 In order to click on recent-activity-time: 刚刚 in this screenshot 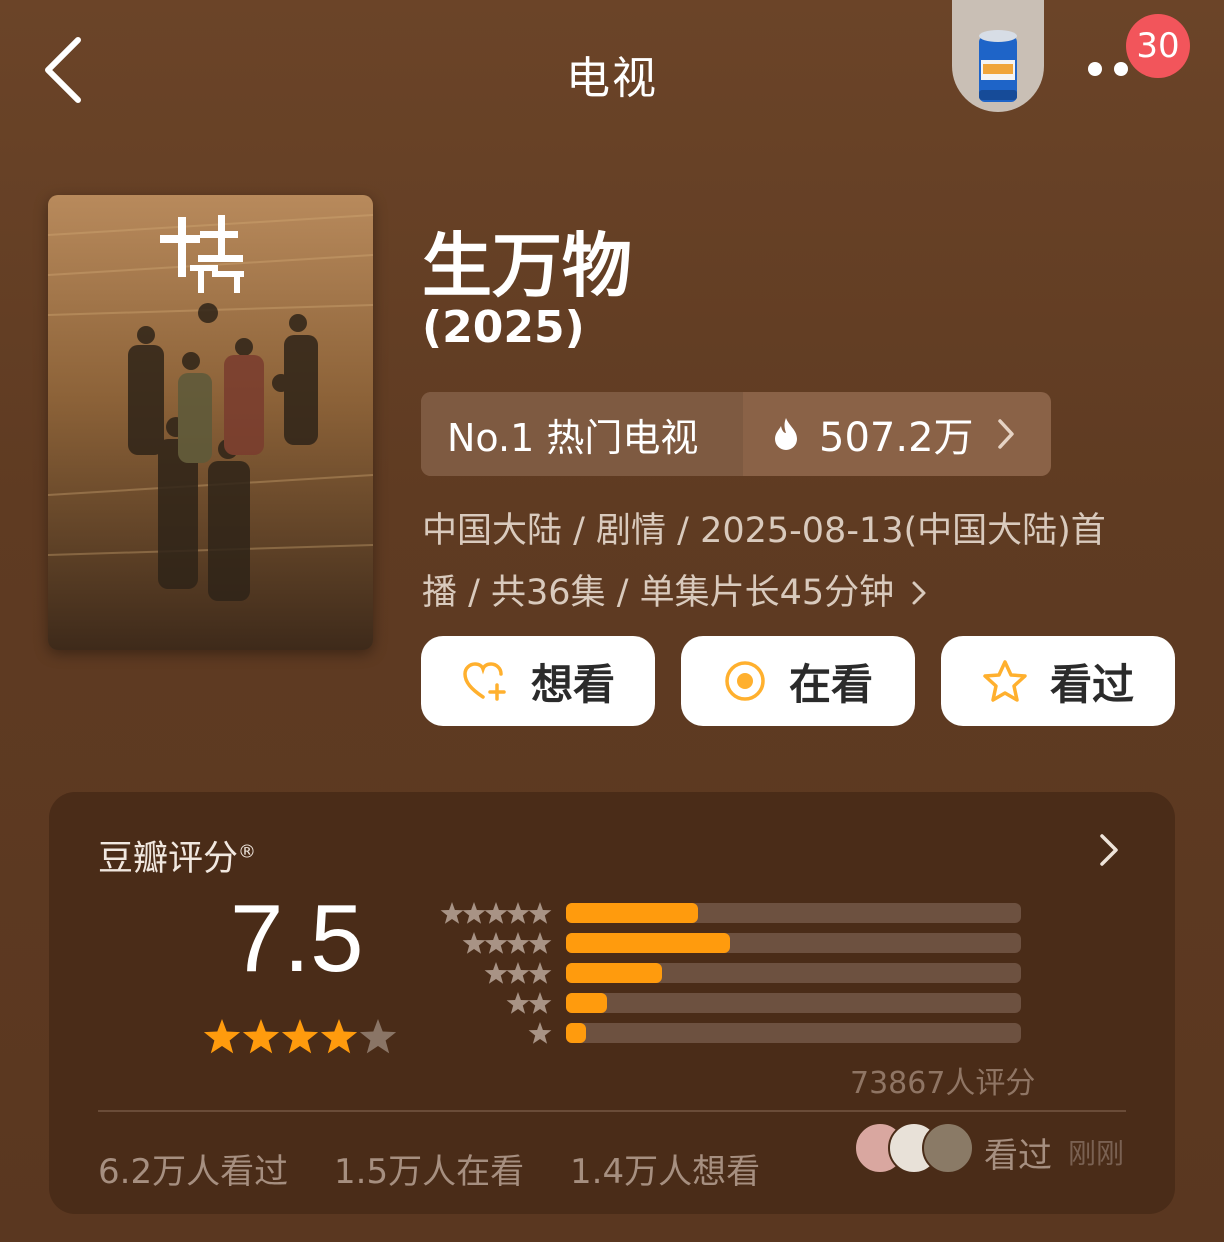, I will do `click(1096, 1153)`.